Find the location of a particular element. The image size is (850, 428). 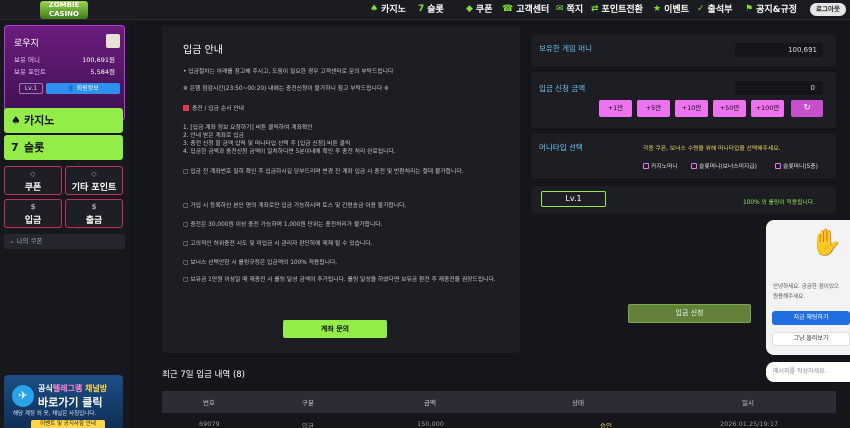

nav-attendance: ✓ 출석부 is located at coordinates (715, 9).